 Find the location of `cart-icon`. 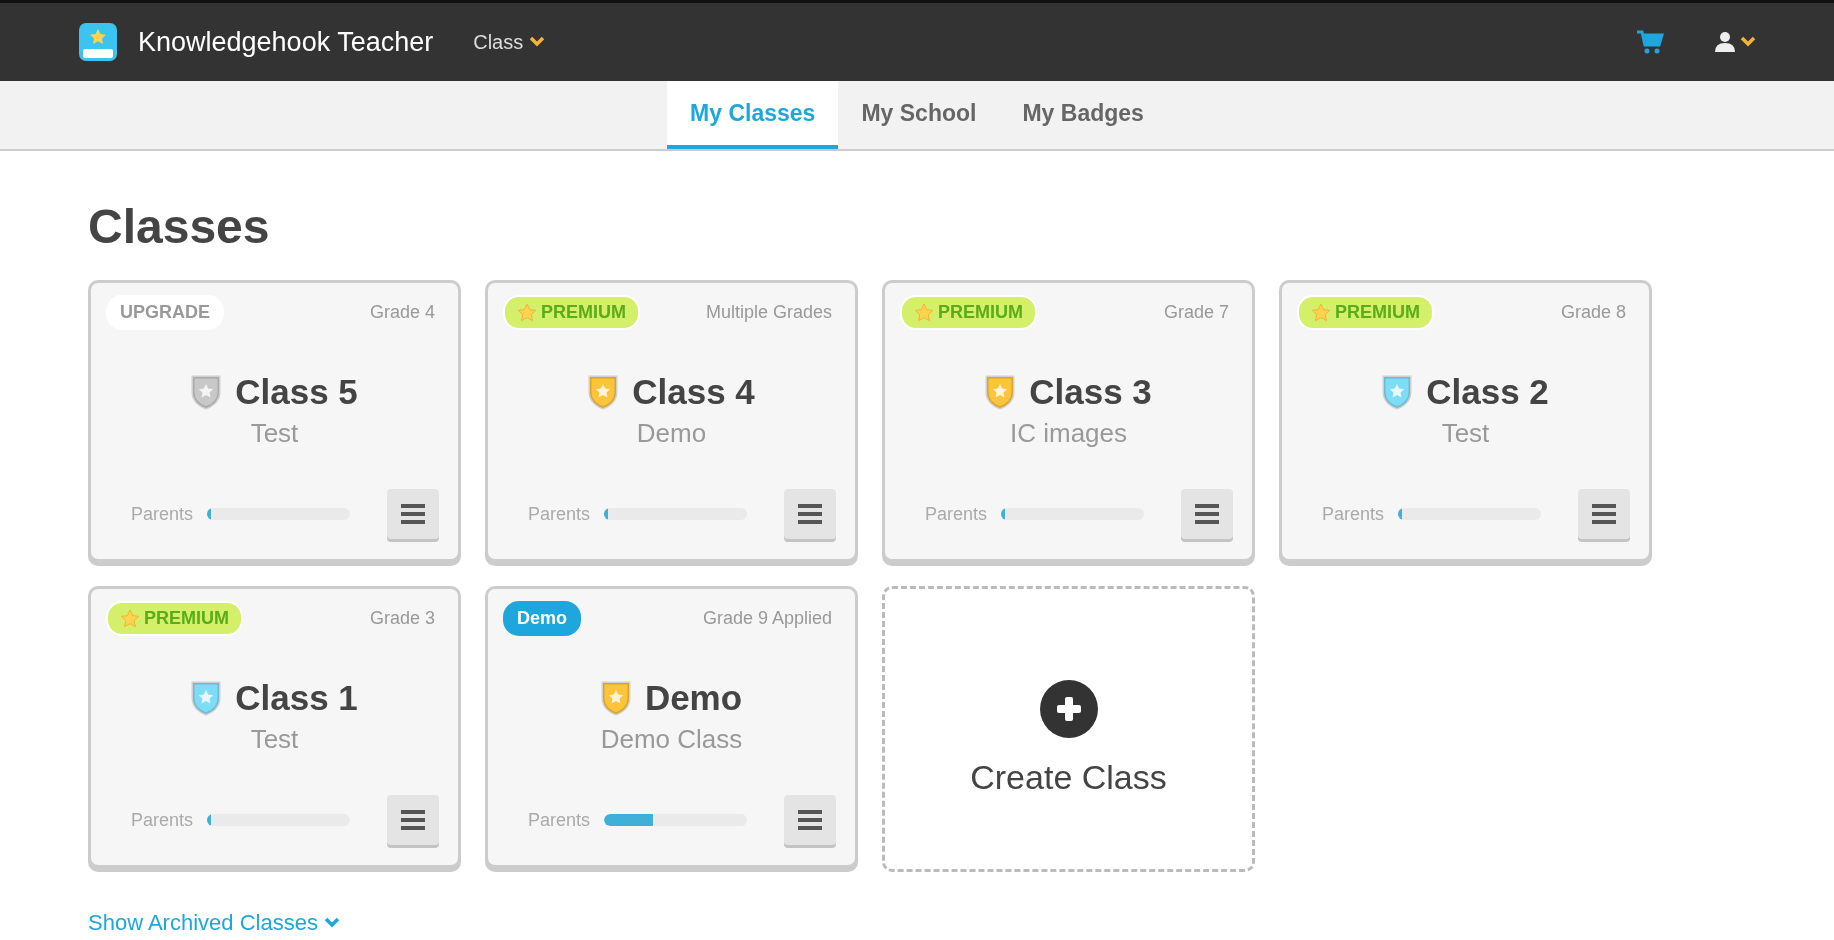

cart-icon is located at coordinates (1650, 42).